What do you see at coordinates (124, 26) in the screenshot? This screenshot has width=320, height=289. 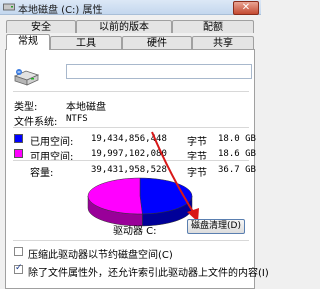 I see `tab-previous-versions: 以前的版本` at bounding box center [124, 26].